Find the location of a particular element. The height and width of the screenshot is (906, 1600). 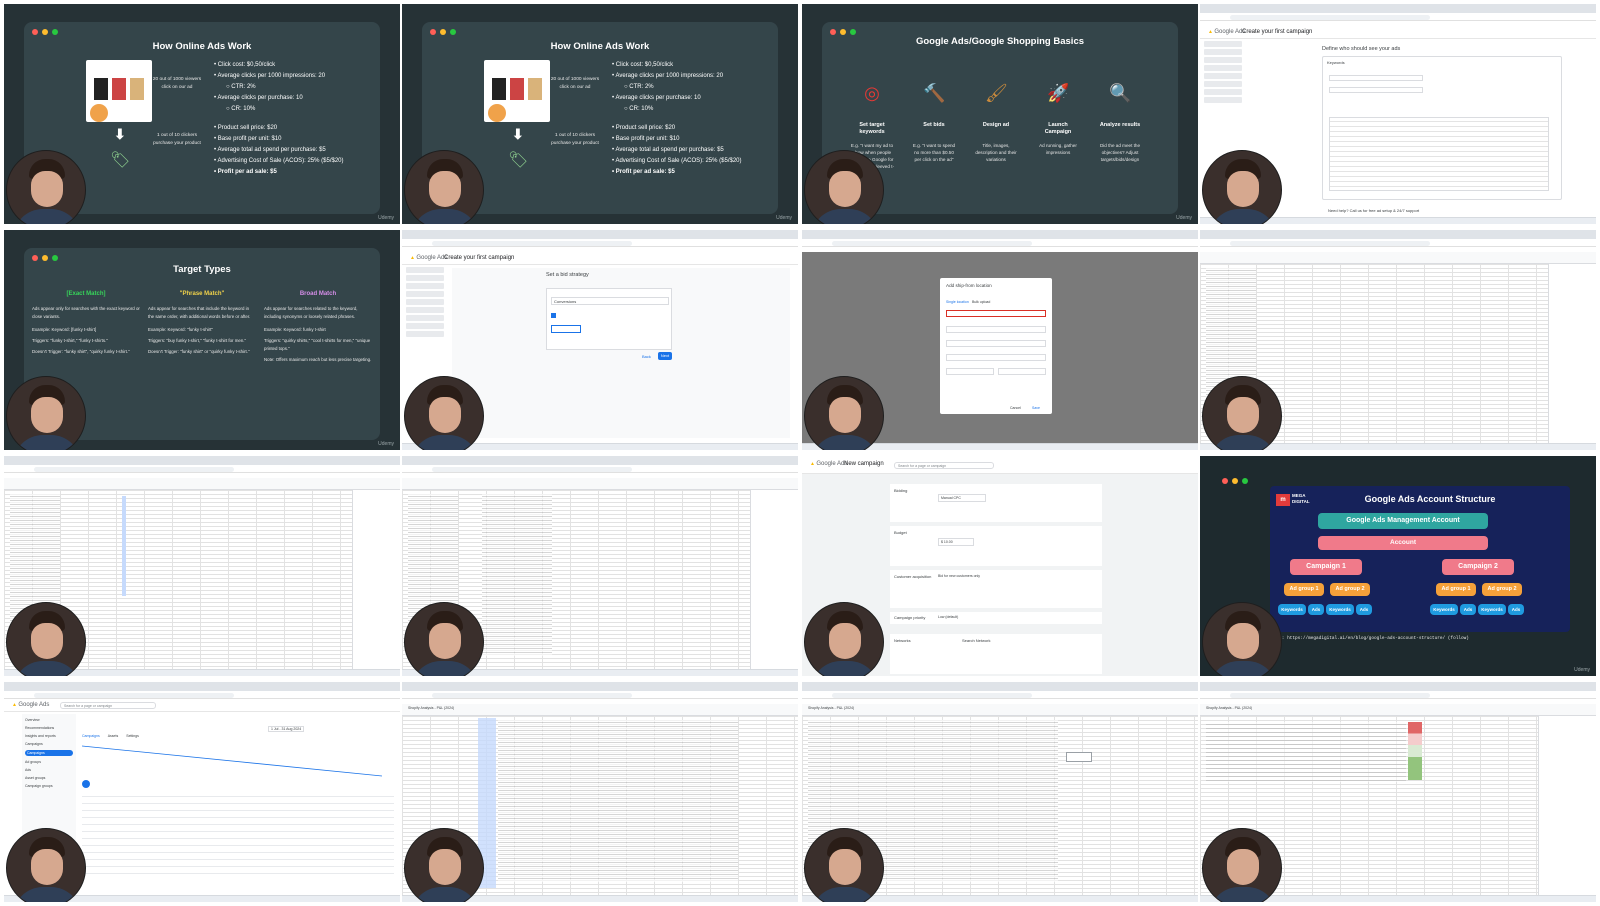

campaigns-table is located at coordinates (238, 834).